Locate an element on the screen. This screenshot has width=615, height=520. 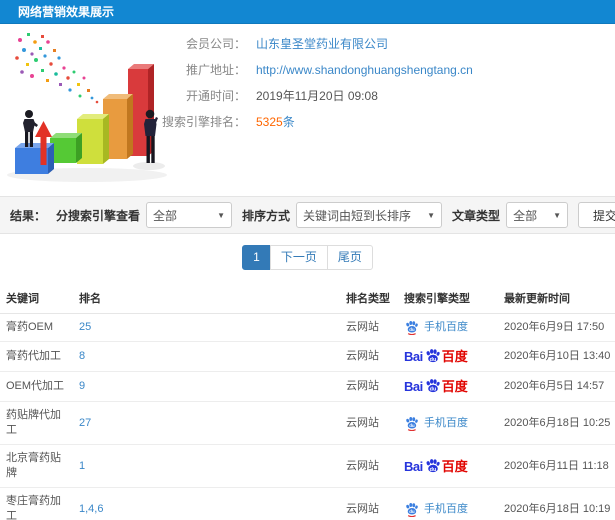
table-row: OEM代加工 9 云网站 du Baidu百度 is located at coordinates (307, 386).